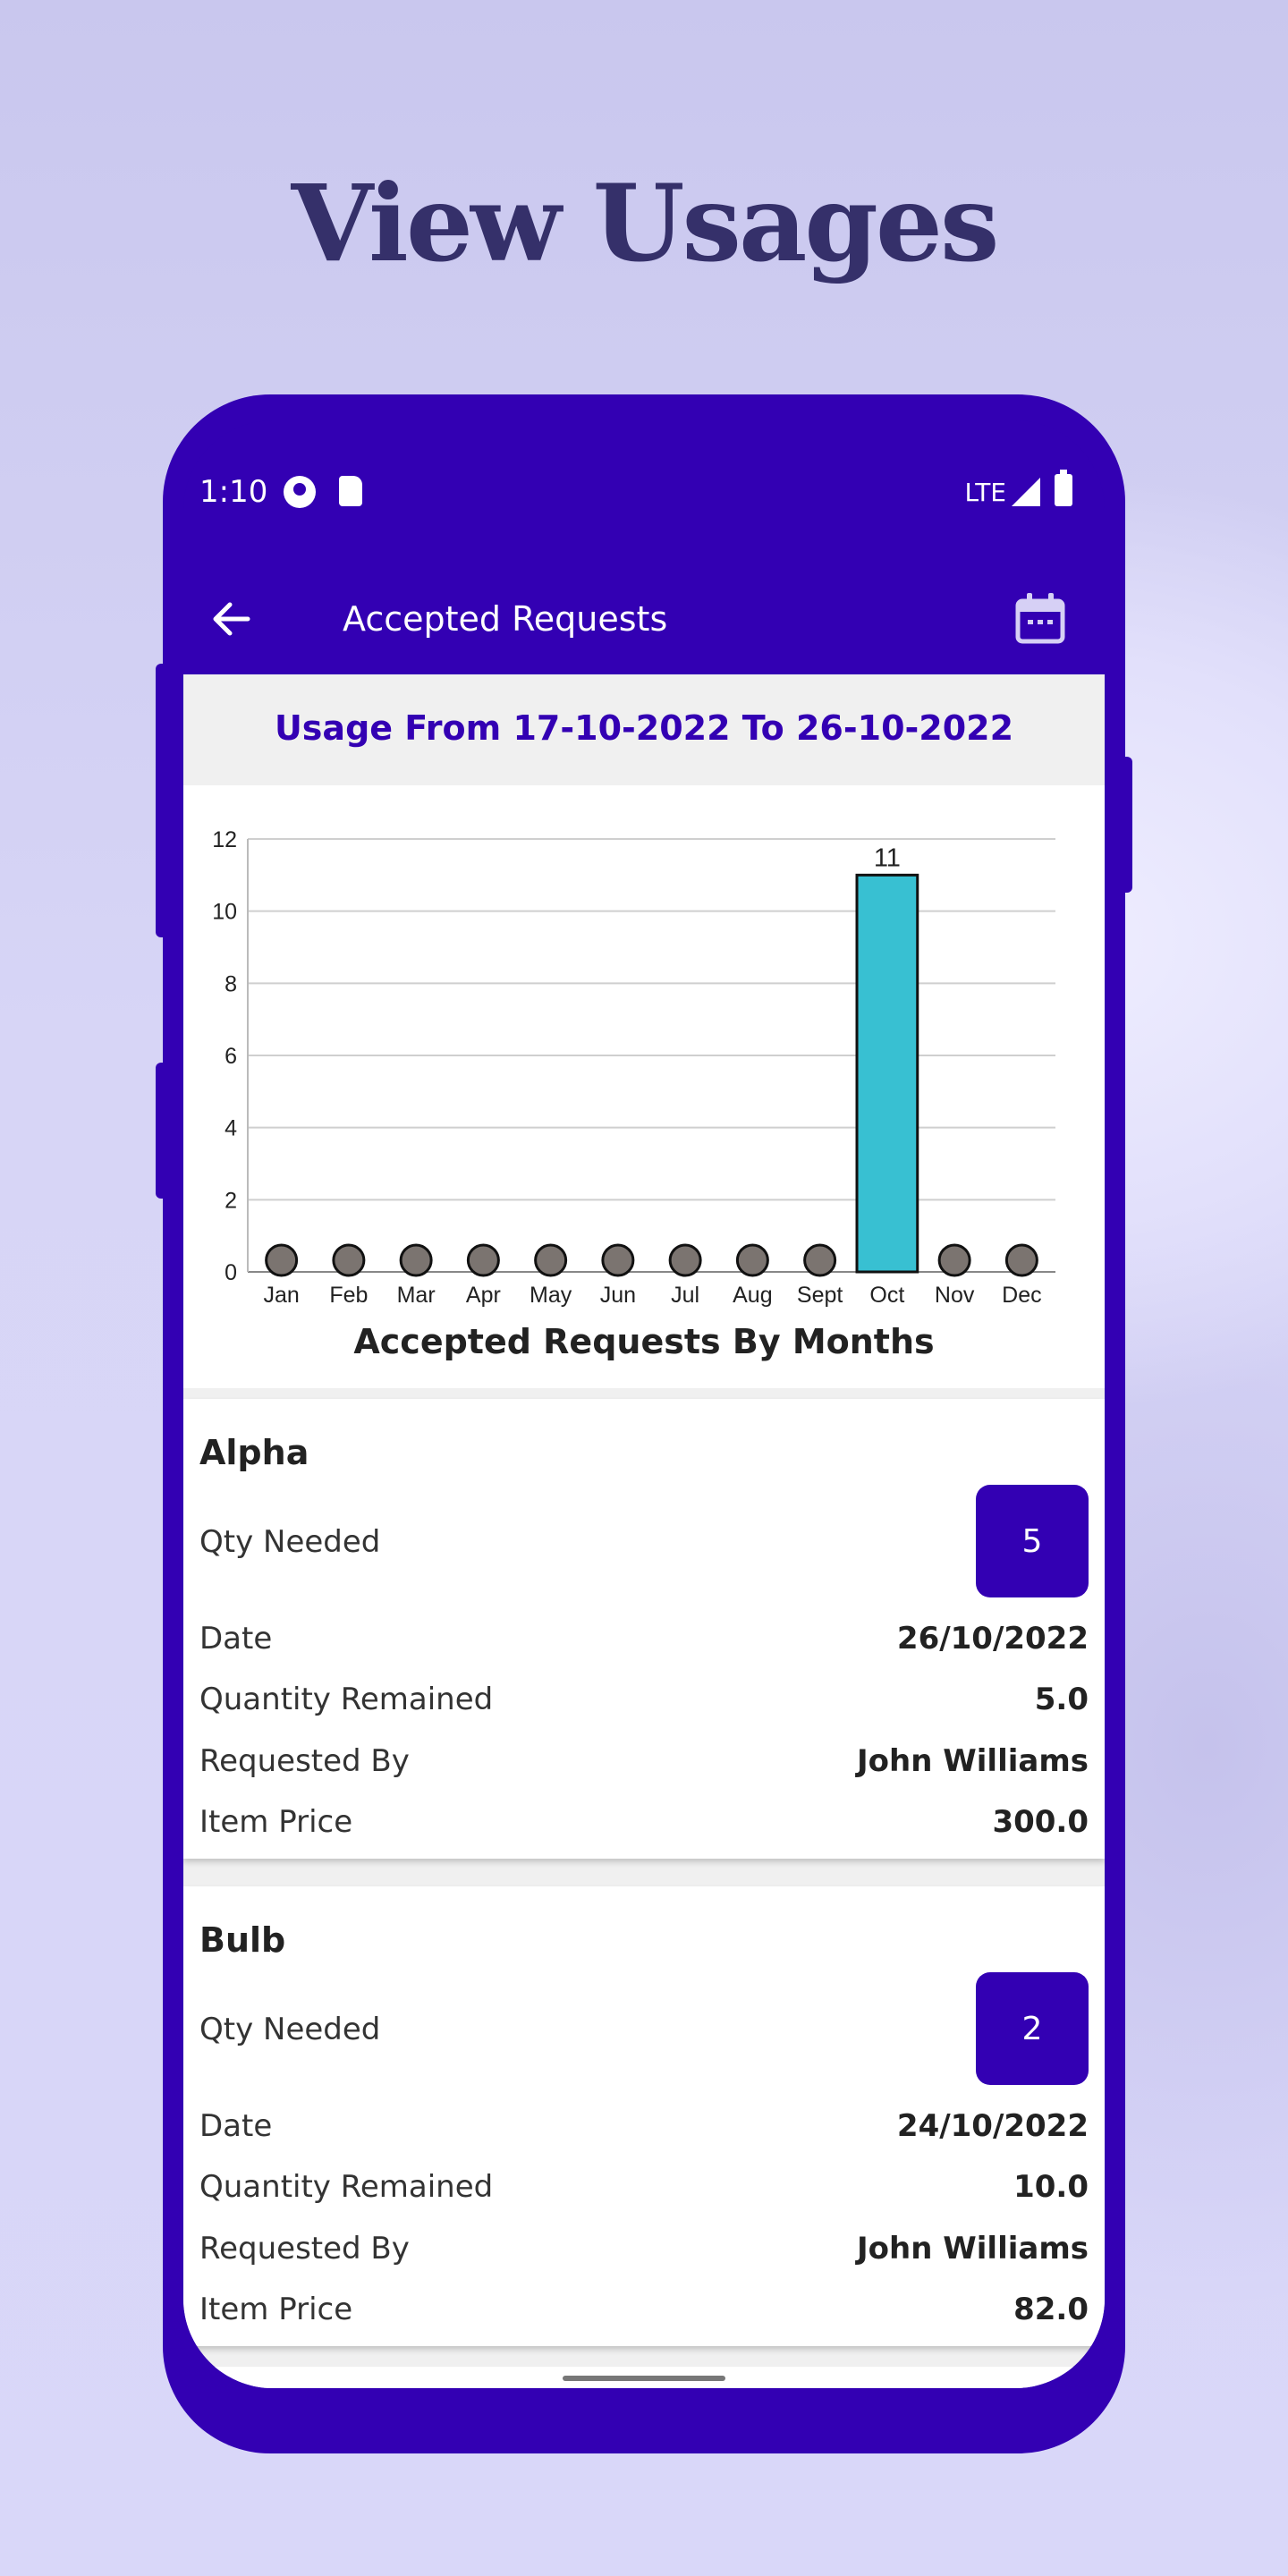  Describe the element at coordinates (820, 1295) in the screenshot. I see `x-tick-label: Sept` at that location.